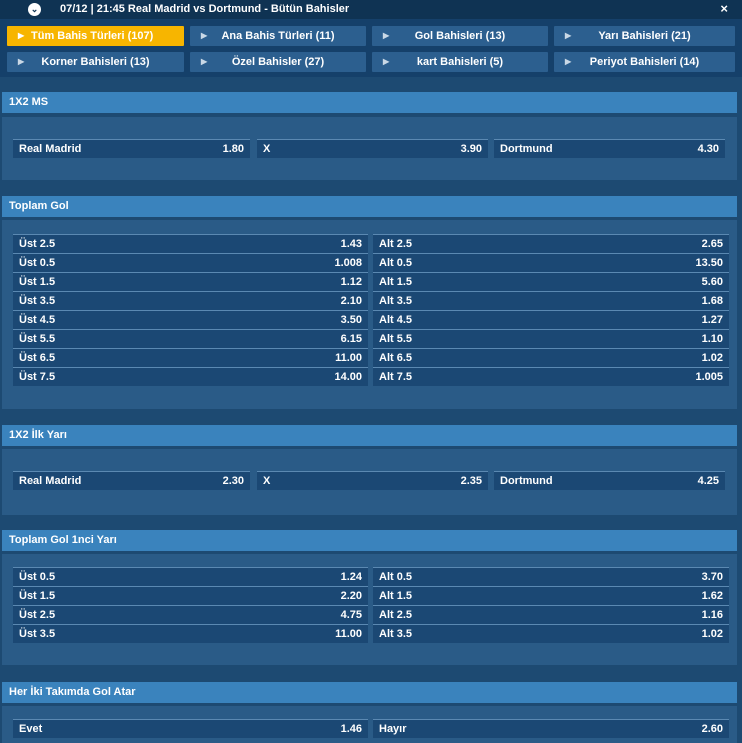  What do you see at coordinates (609, 480) in the screenshot?
I see `odd-away: Dortmund 4.25` at bounding box center [609, 480].